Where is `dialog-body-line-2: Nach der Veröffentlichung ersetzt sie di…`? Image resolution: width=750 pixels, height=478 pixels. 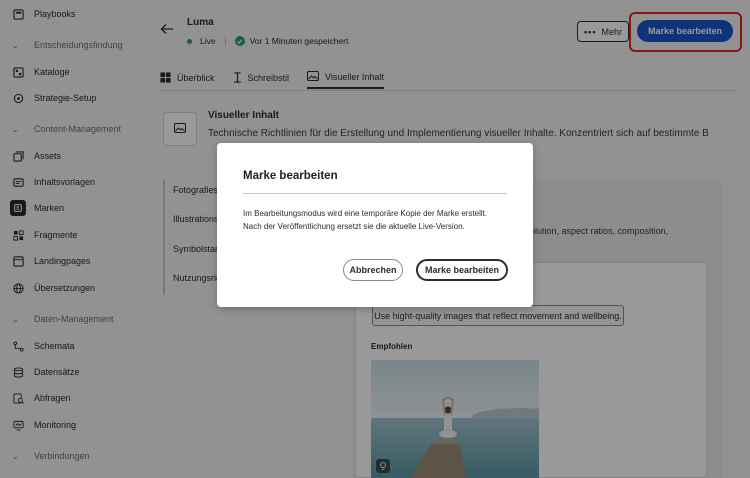
dialog-body-line-2: Nach der Veröffentlichung ersetzt sie di… is located at coordinates (354, 226).